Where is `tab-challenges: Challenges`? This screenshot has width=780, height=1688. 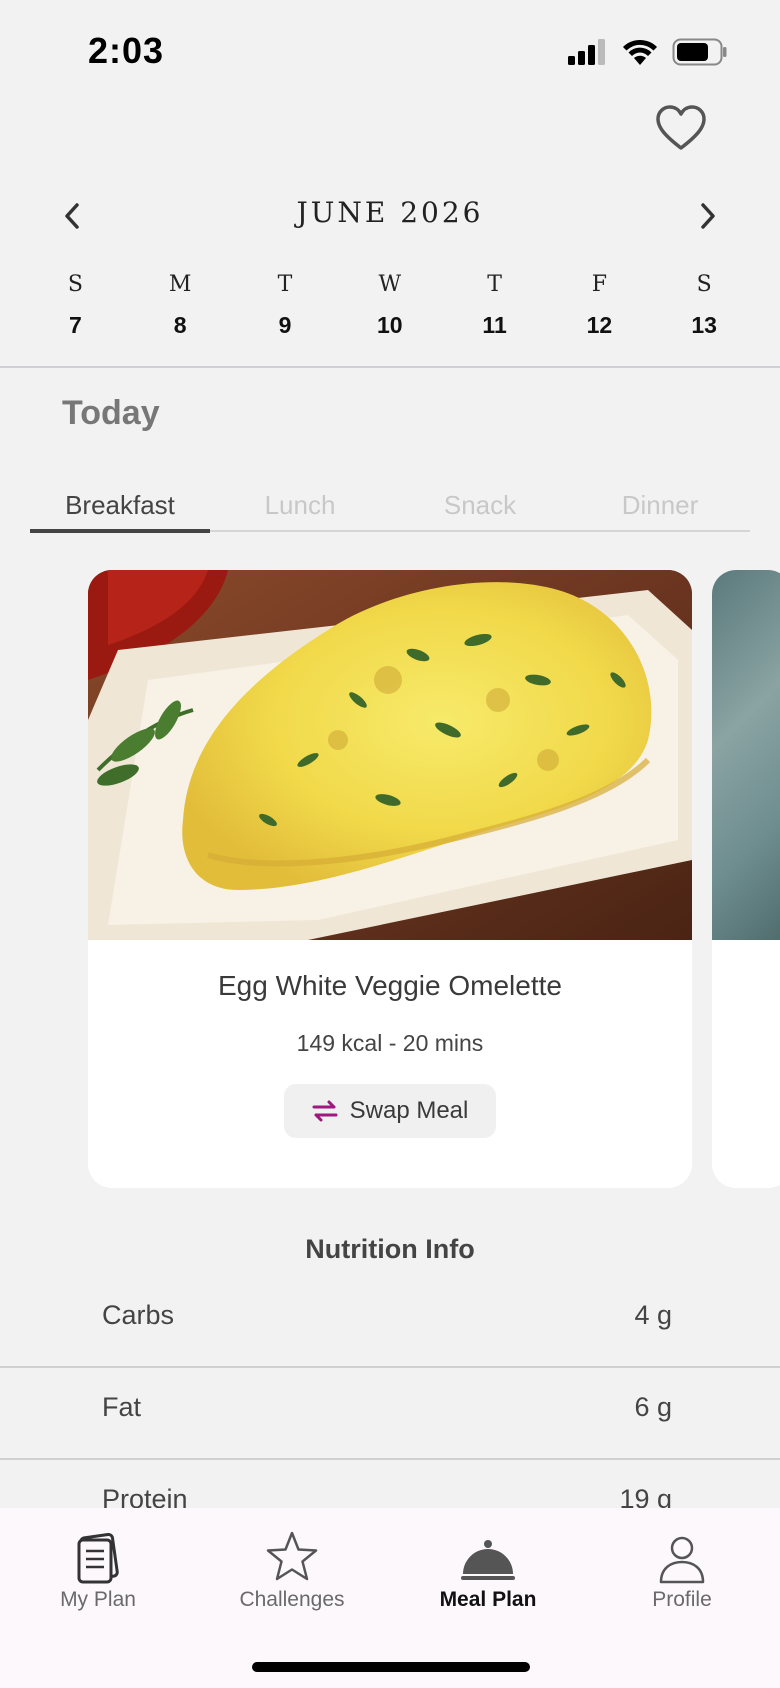
tab-challenges: Challenges is located at coordinates (292, 1567).